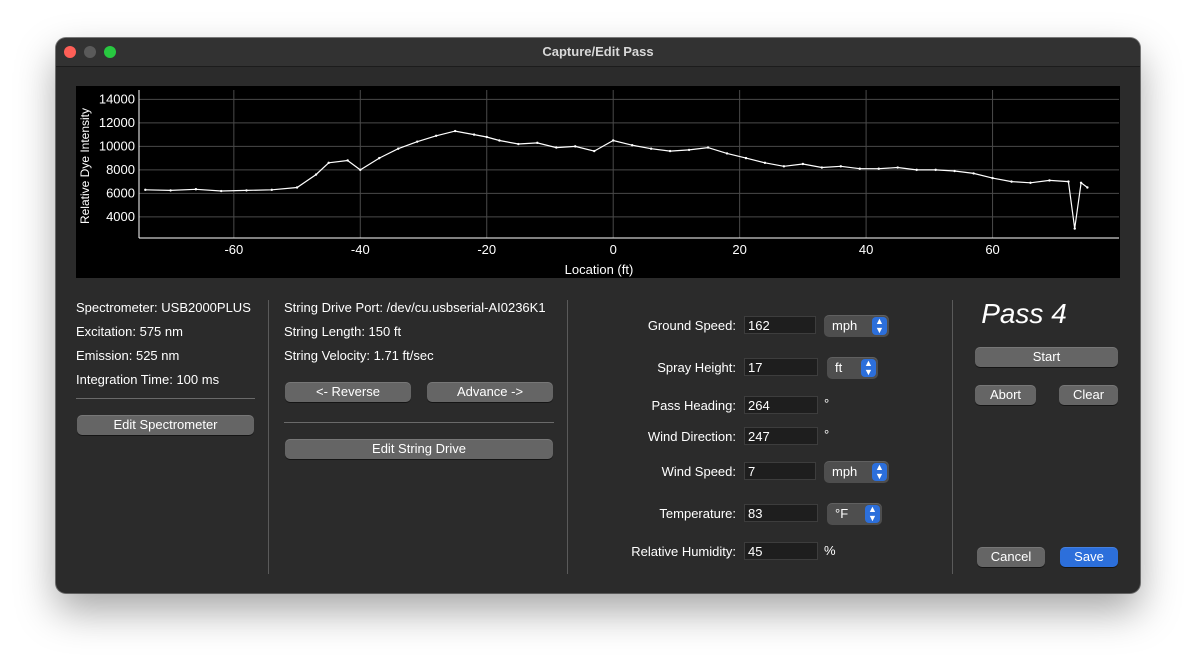 Image resolution: width=1196 pixels, height=668 pixels. I want to click on ground-speed-unit-value: mph, so click(845, 325).